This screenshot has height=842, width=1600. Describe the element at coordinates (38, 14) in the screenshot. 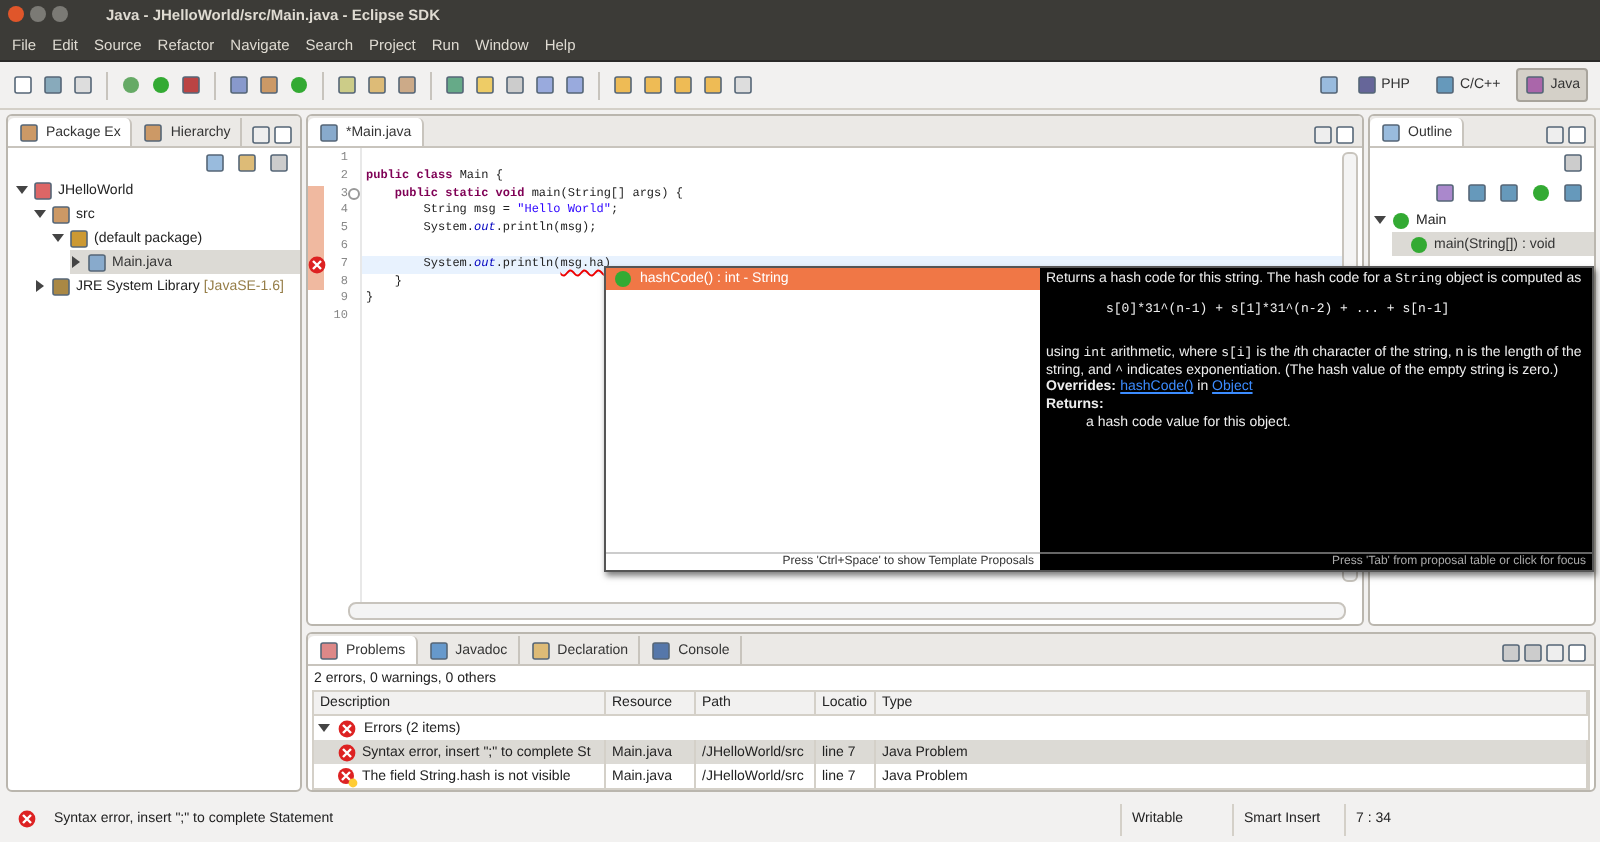

I see `minimize-button` at that location.